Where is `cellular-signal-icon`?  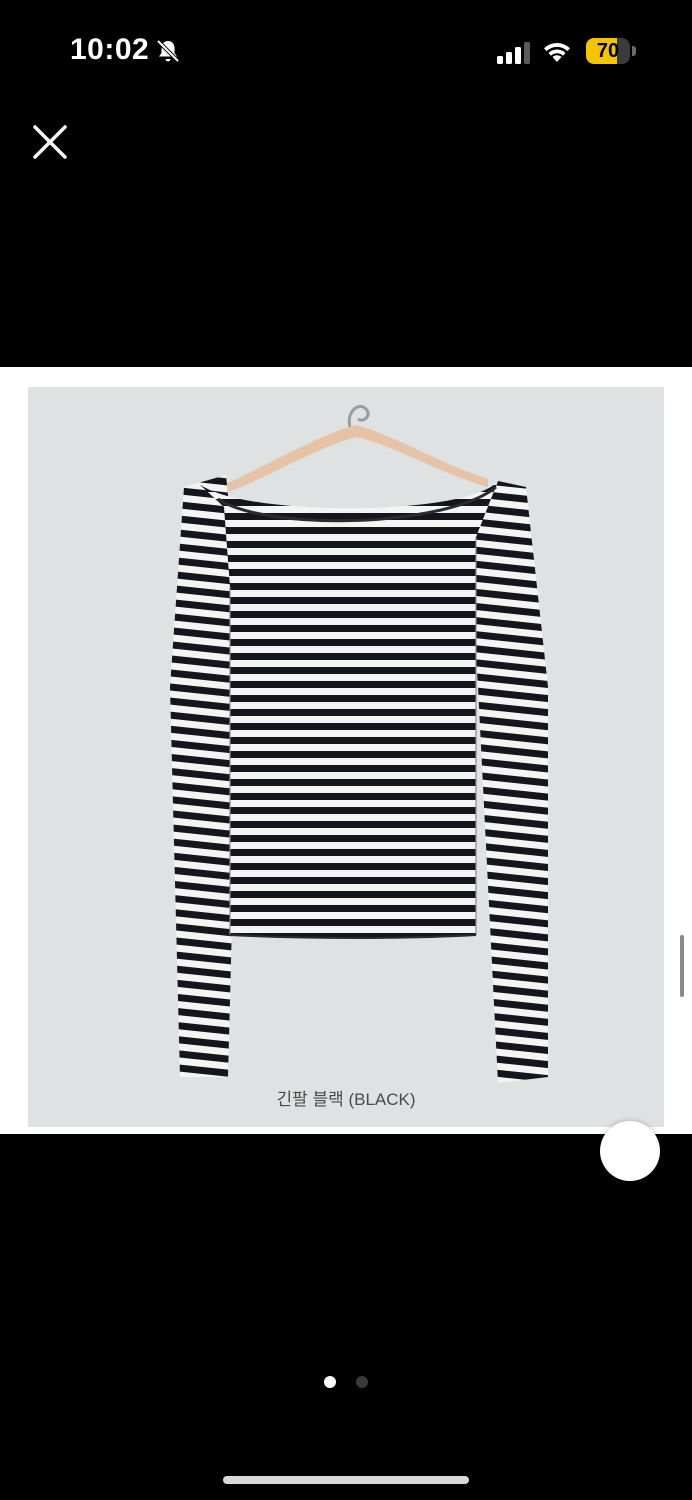
cellular-signal-icon is located at coordinates (513, 53).